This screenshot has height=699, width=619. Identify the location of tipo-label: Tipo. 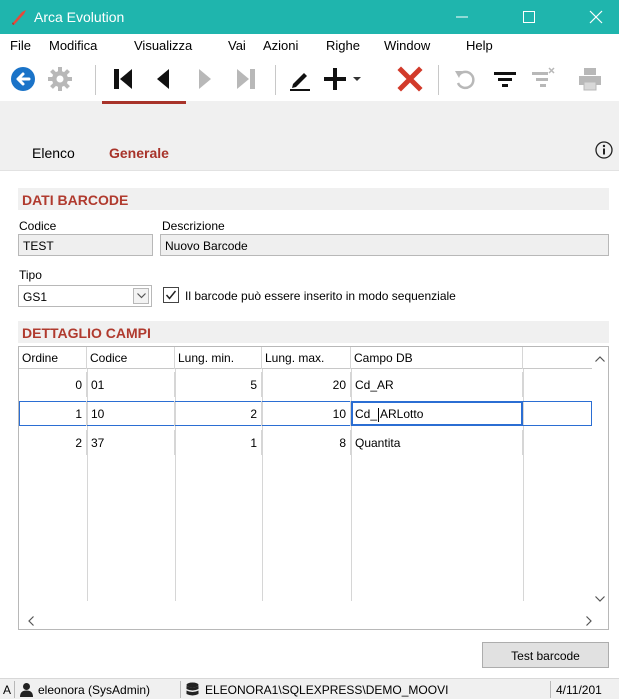
(30, 275).